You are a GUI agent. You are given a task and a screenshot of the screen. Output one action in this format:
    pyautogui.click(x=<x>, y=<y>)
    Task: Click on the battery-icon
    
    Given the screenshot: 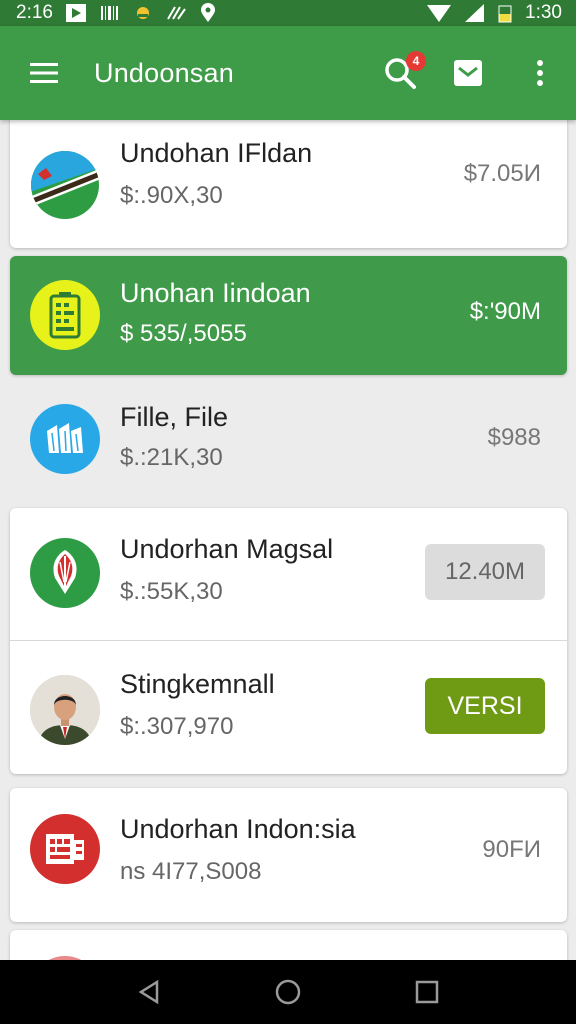 What is the action you would take?
    pyautogui.click(x=65, y=315)
    